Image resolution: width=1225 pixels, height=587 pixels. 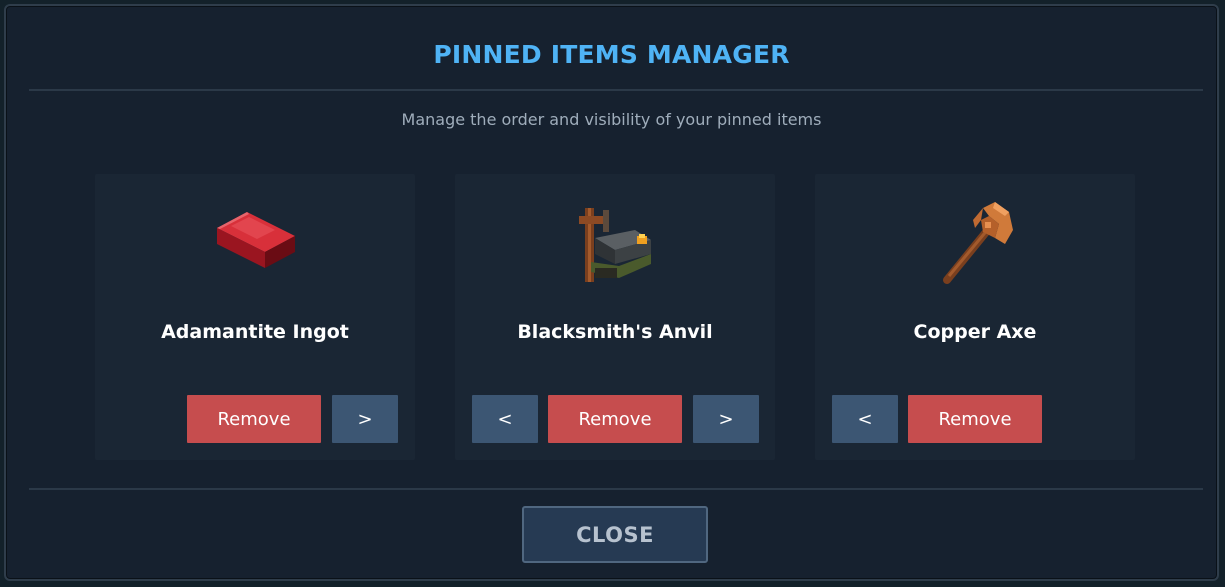 I want to click on footer-divider, so click(x=616, y=489).